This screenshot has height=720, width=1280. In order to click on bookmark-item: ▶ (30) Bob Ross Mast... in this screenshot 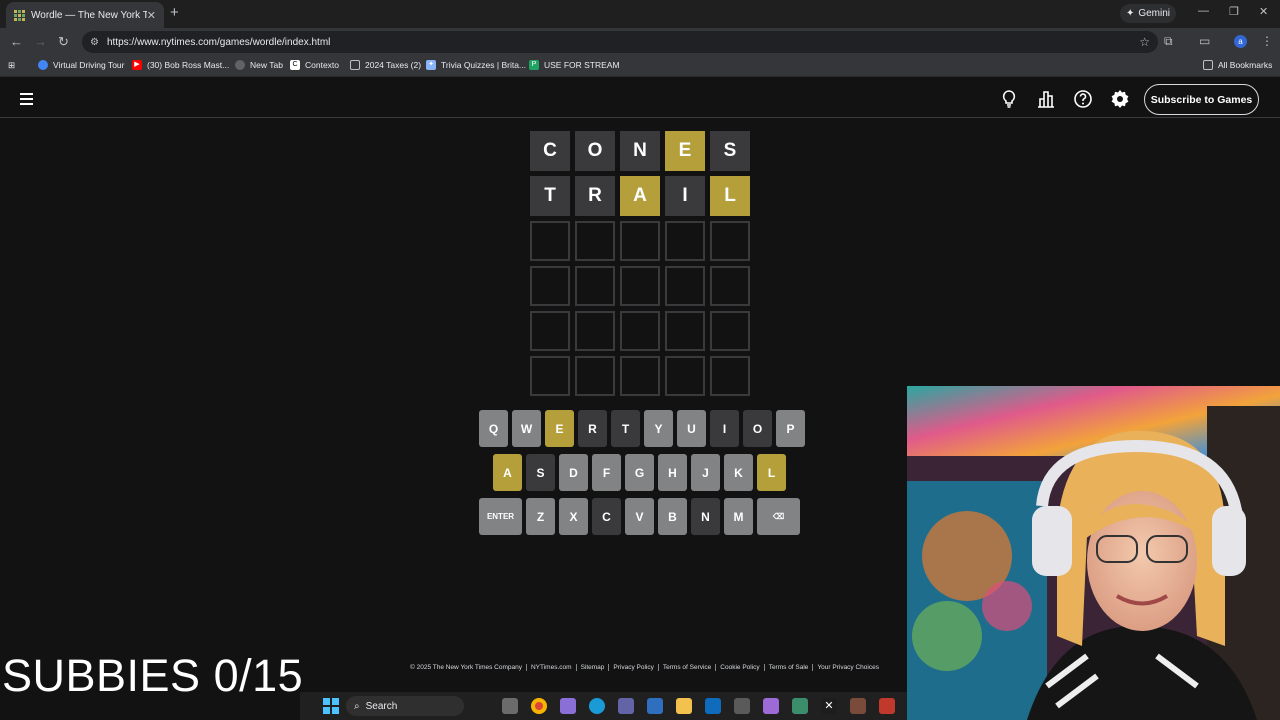, I will do `click(180, 65)`.